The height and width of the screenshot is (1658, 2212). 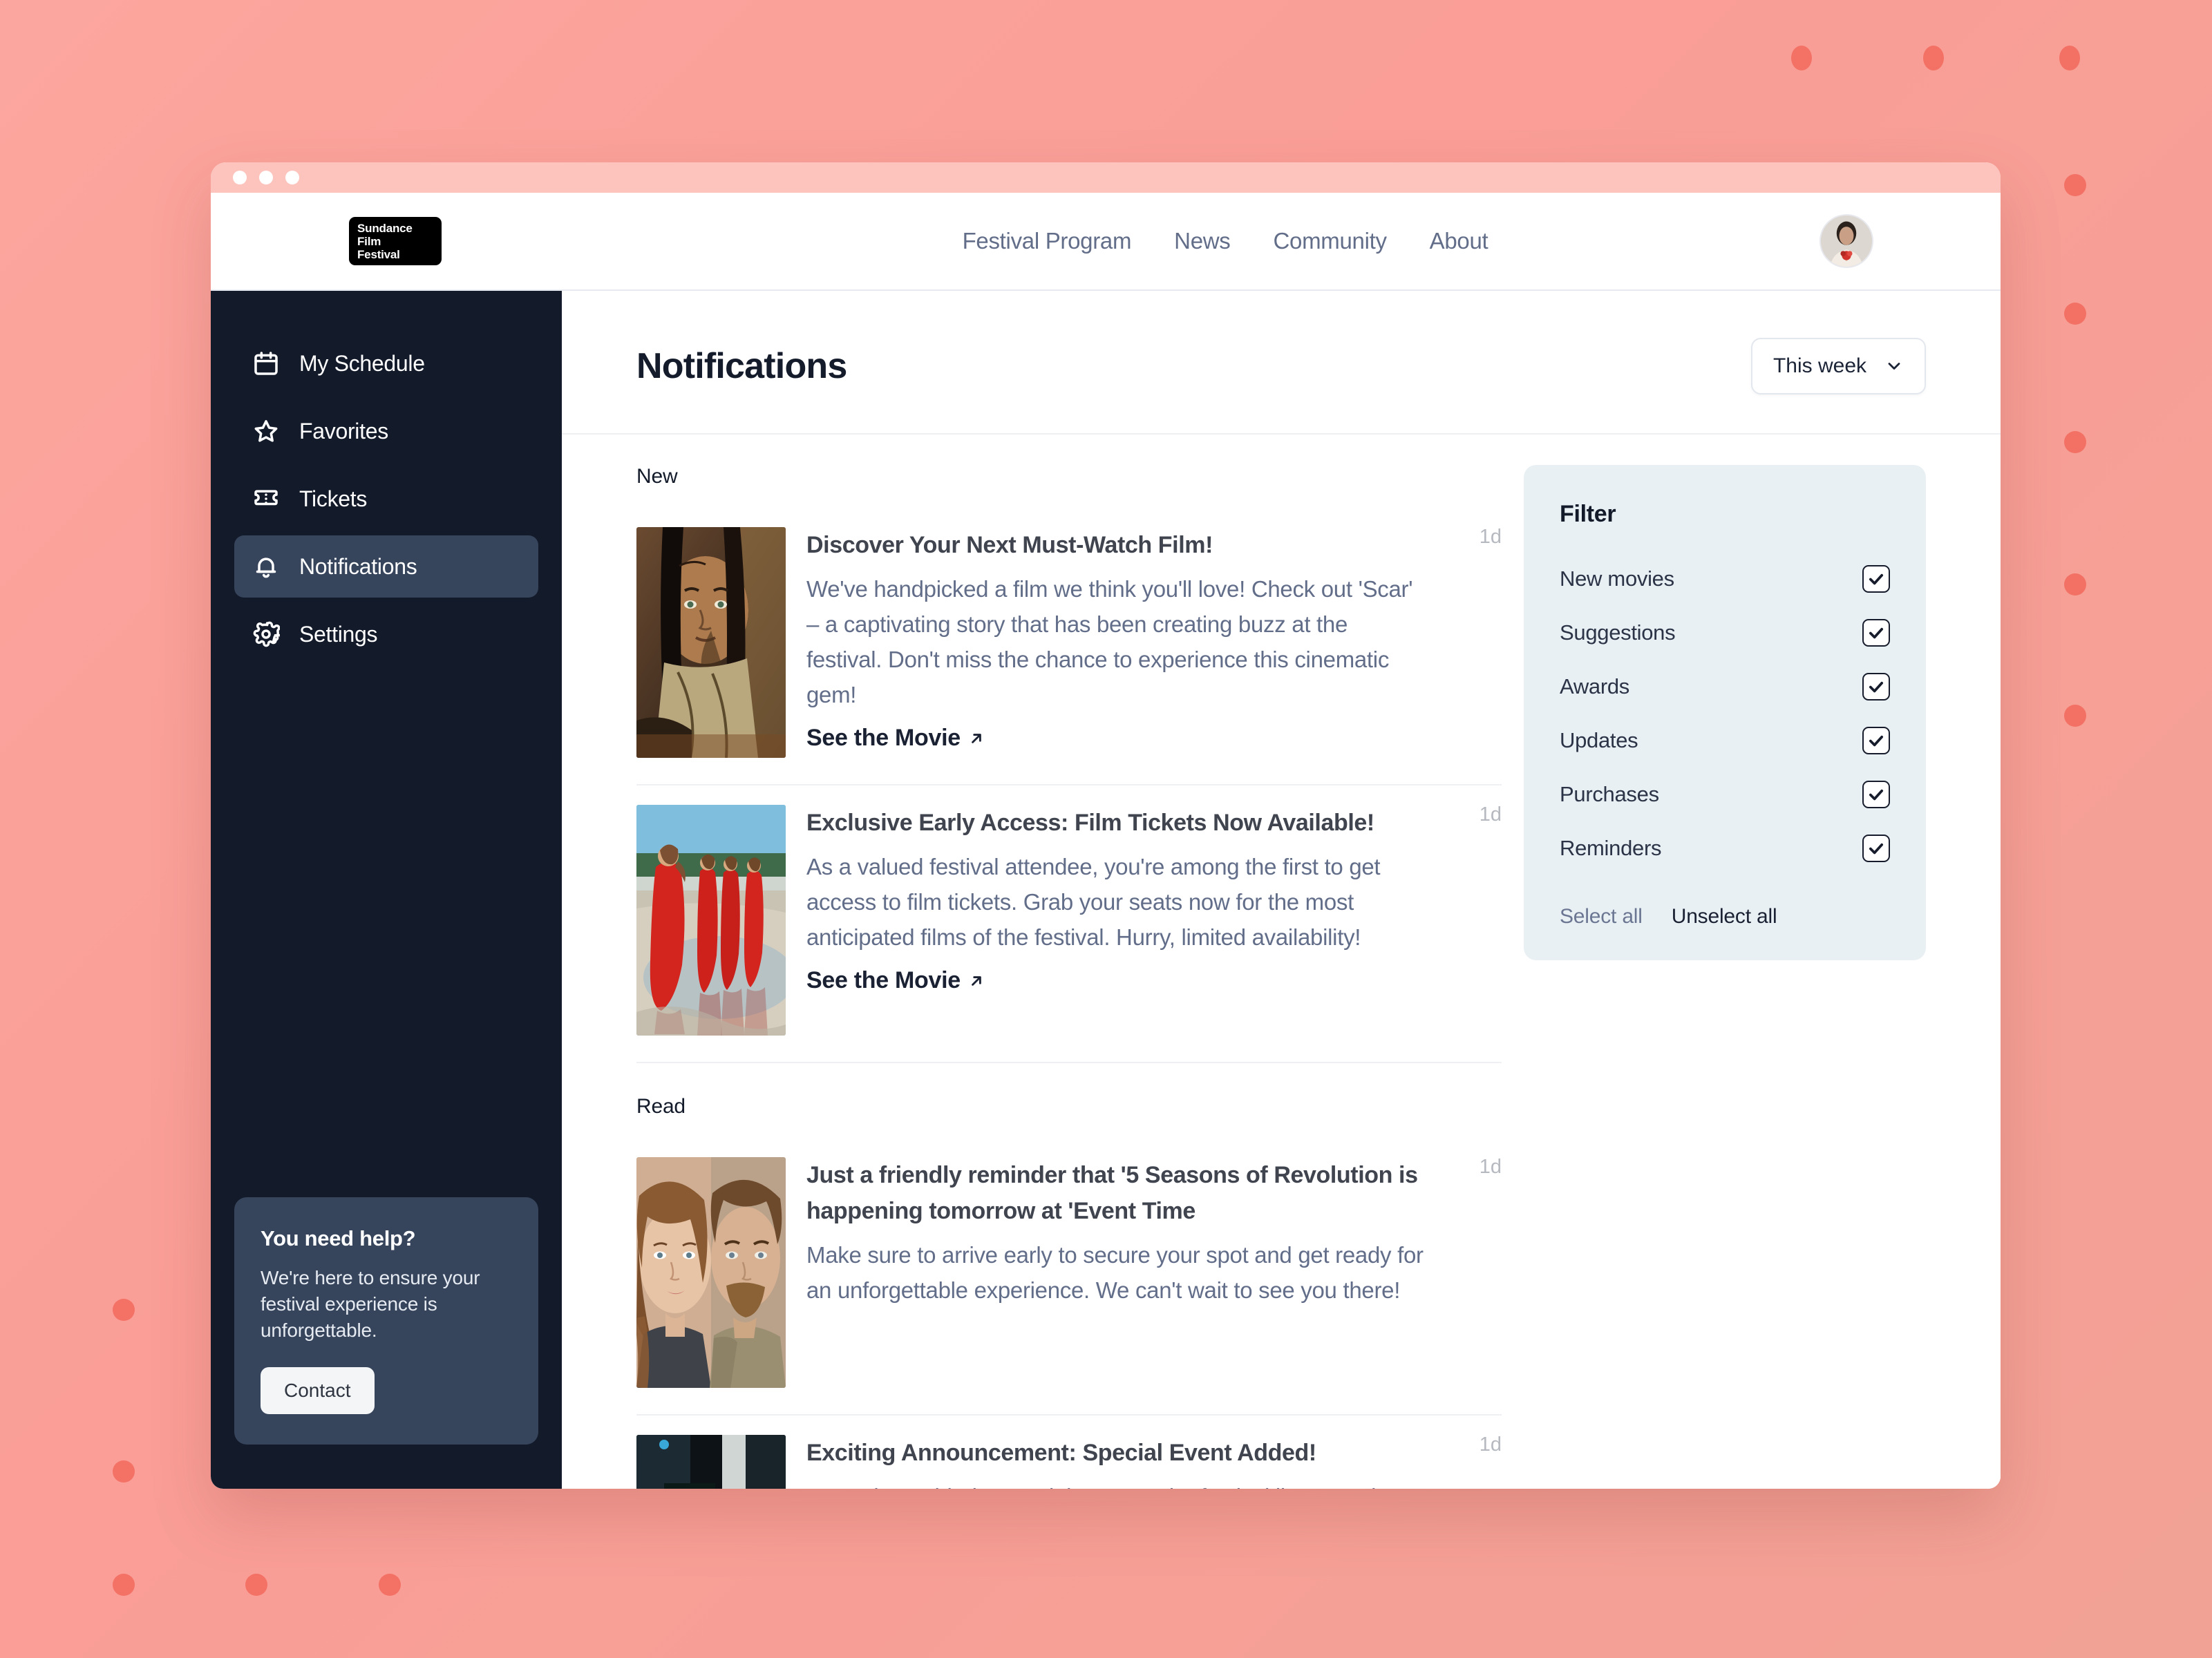 What do you see at coordinates (1819, 365) in the screenshot?
I see `period-select-value: This week` at bounding box center [1819, 365].